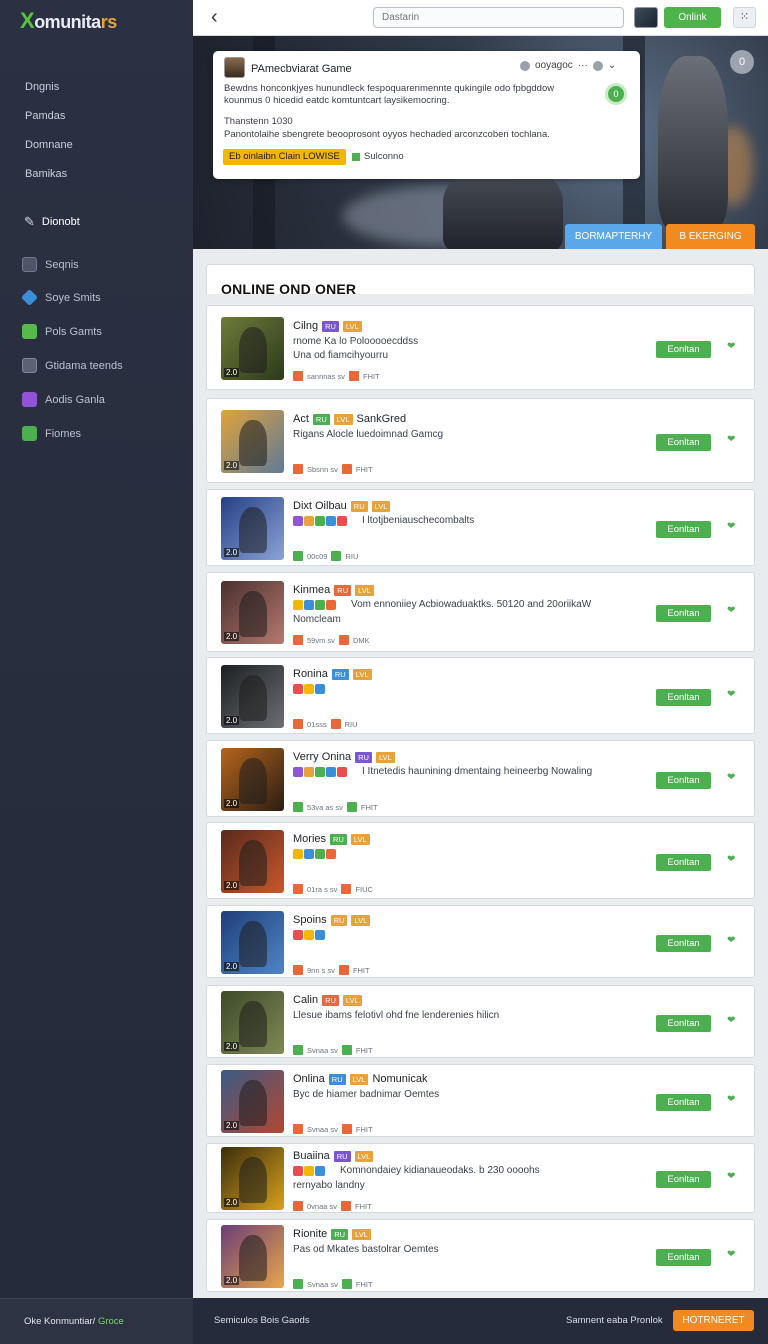  What do you see at coordinates (322, 757) in the screenshot?
I see `game-title: Verry Onina` at bounding box center [322, 757].